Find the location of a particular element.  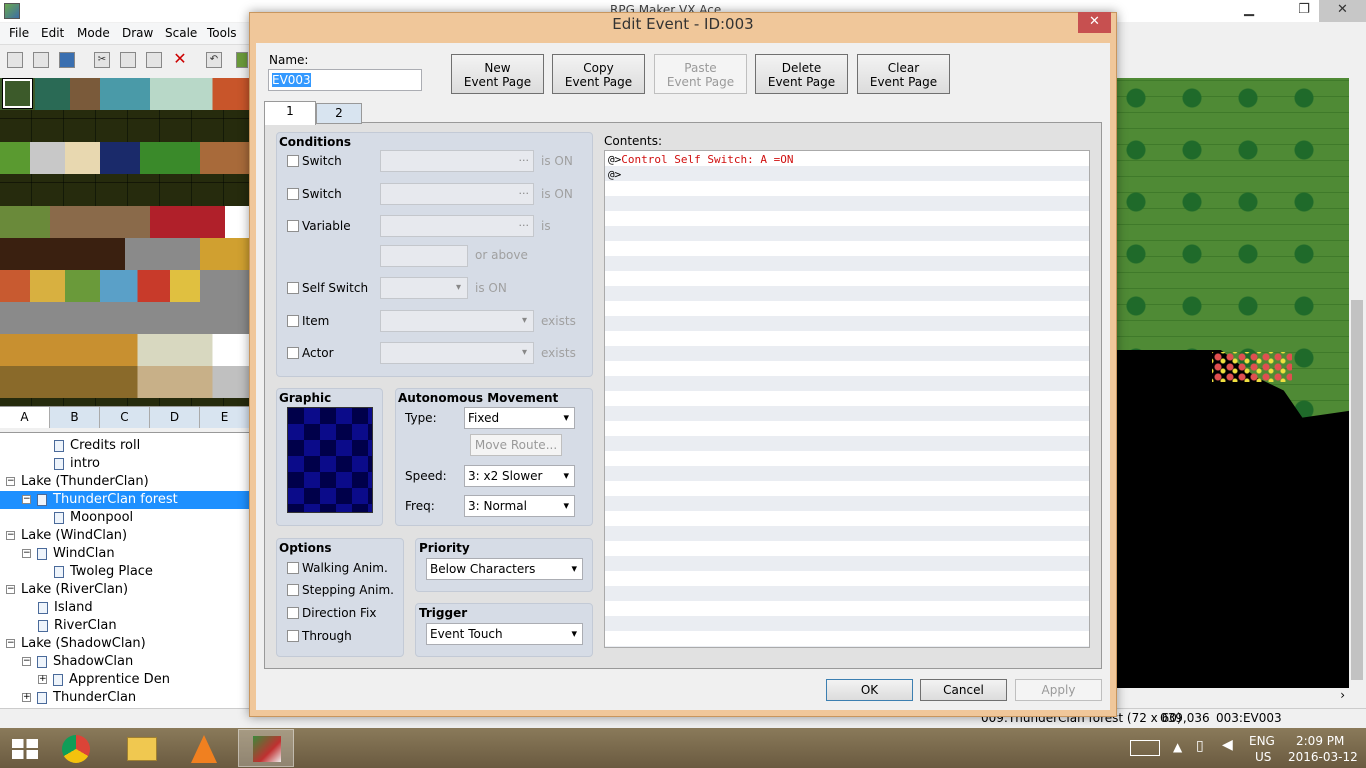

cancel-button: Cancel is located at coordinates (963, 690).